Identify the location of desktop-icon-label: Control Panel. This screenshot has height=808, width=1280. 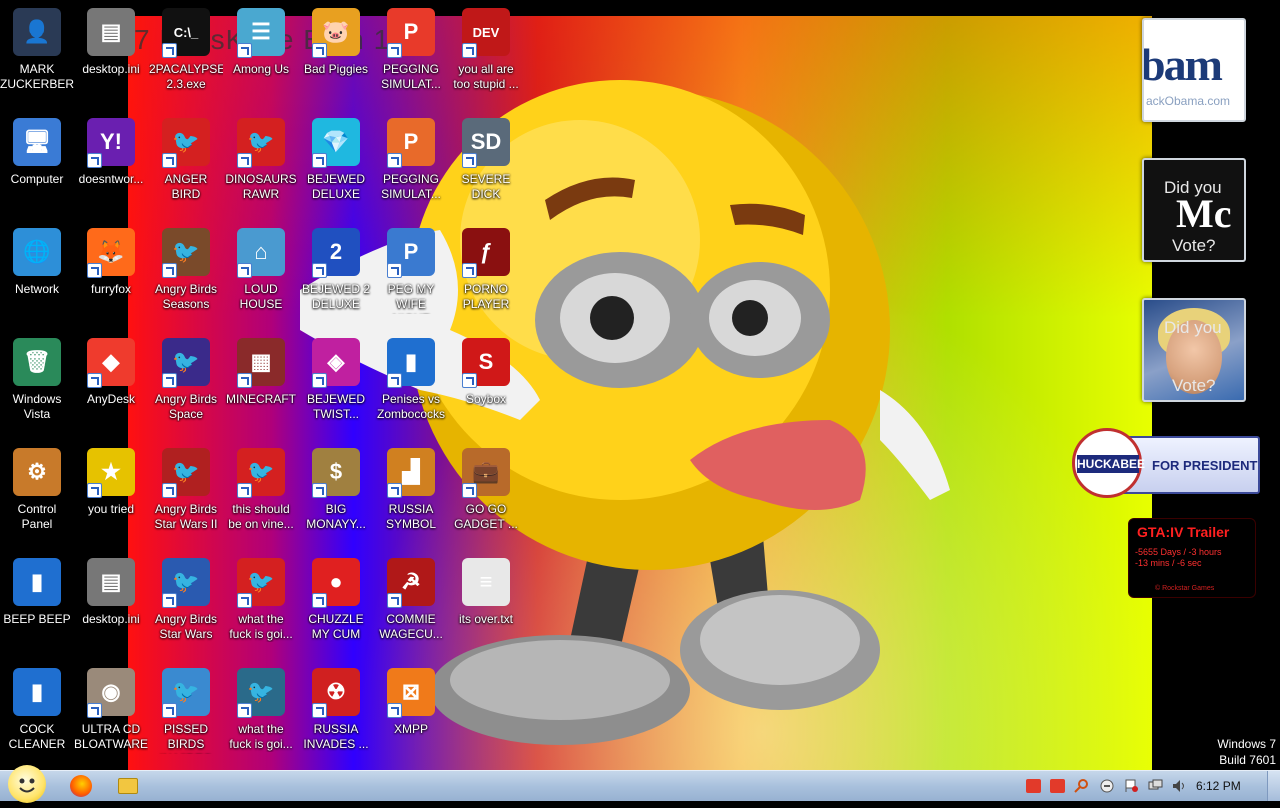
(37, 516).